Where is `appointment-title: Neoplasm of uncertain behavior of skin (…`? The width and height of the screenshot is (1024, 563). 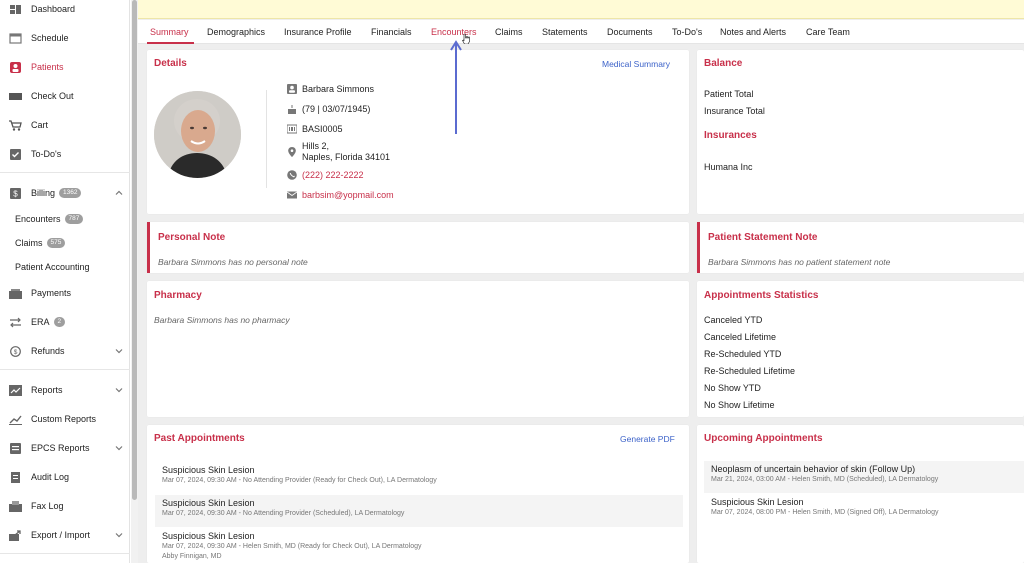
appointment-title: Neoplasm of uncertain behavior of skin (… is located at coordinates (813, 469).